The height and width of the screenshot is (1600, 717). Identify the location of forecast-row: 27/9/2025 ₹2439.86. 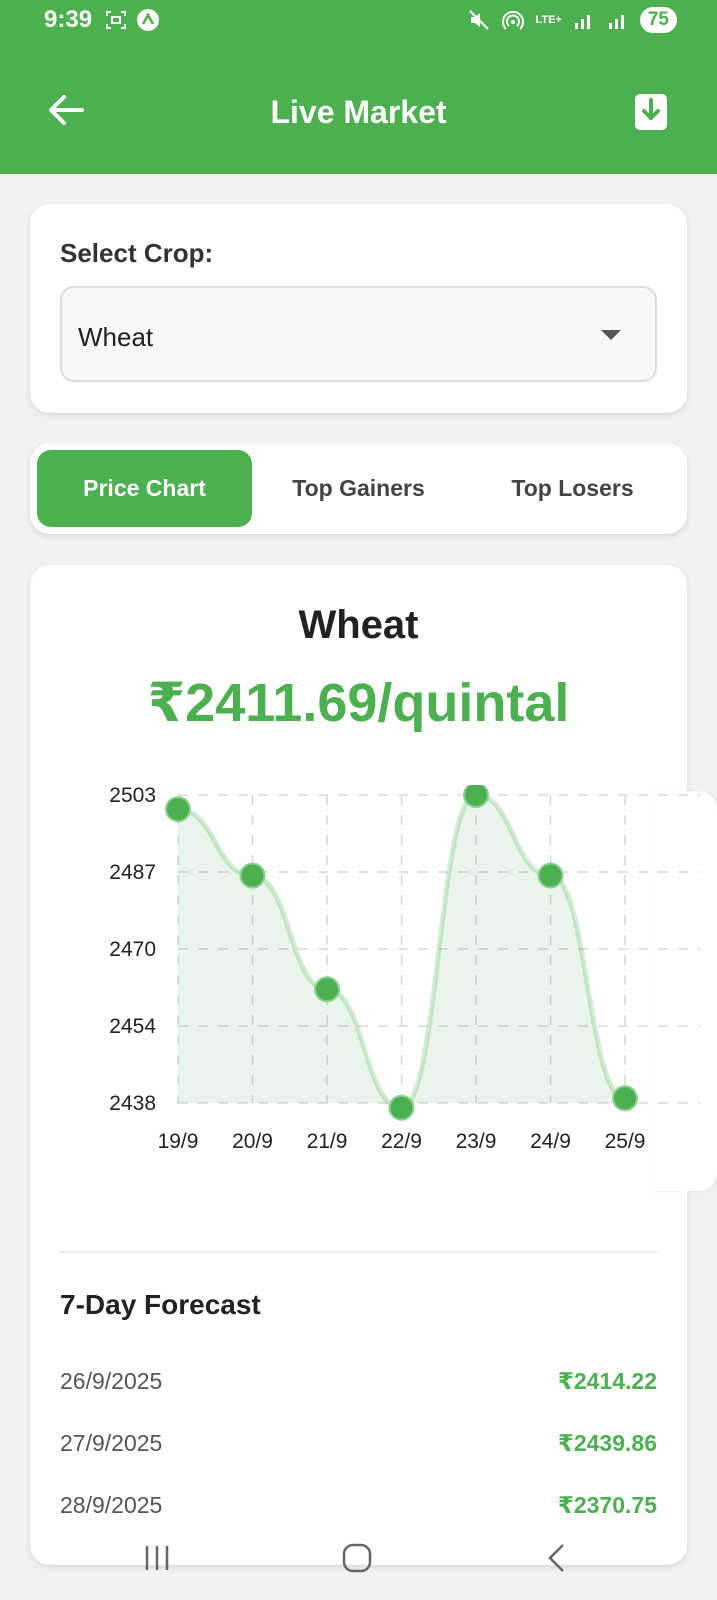
(358, 1443).